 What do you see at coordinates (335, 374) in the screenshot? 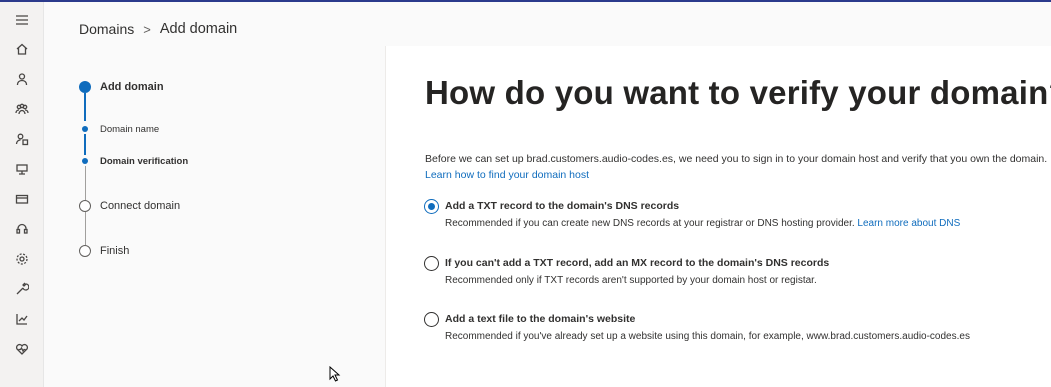
I see `mouse-pointer-icon` at bounding box center [335, 374].